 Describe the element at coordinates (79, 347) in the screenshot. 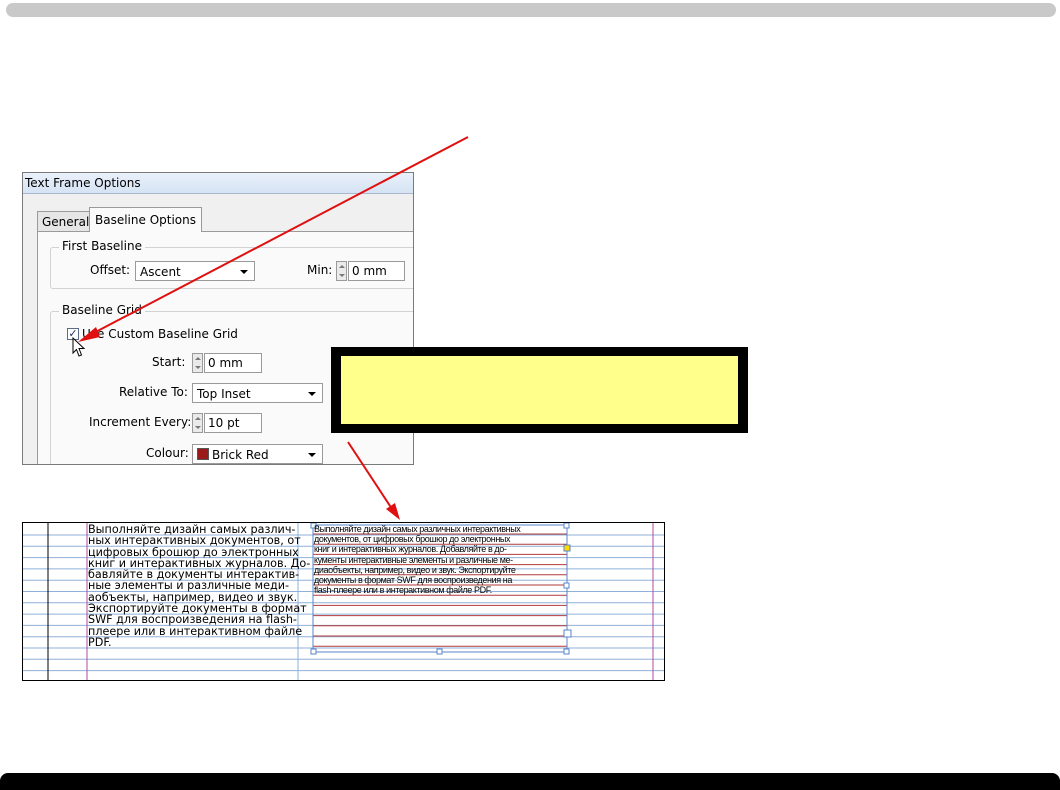

I see `mouse-cursor-icon` at that location.